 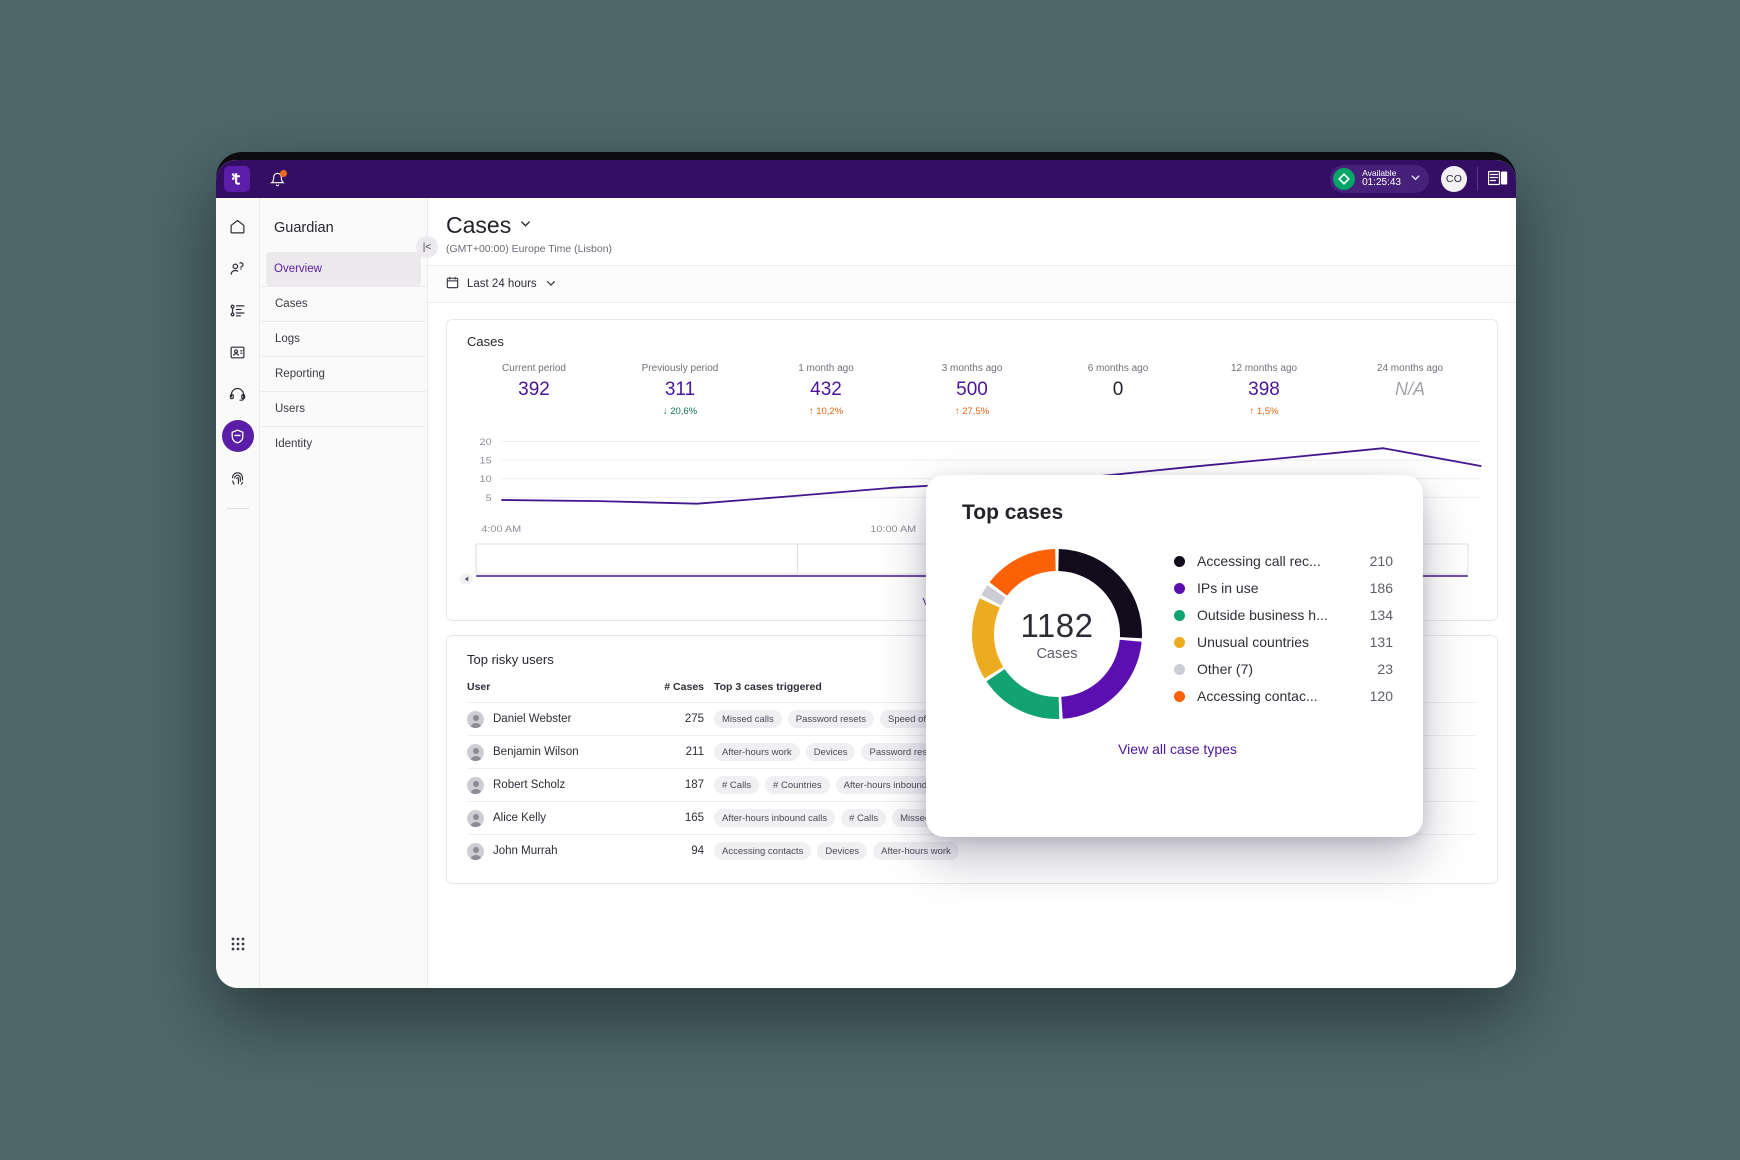 I want to click on sidebar-collapse-button: |<, so click(x=427, y=247).